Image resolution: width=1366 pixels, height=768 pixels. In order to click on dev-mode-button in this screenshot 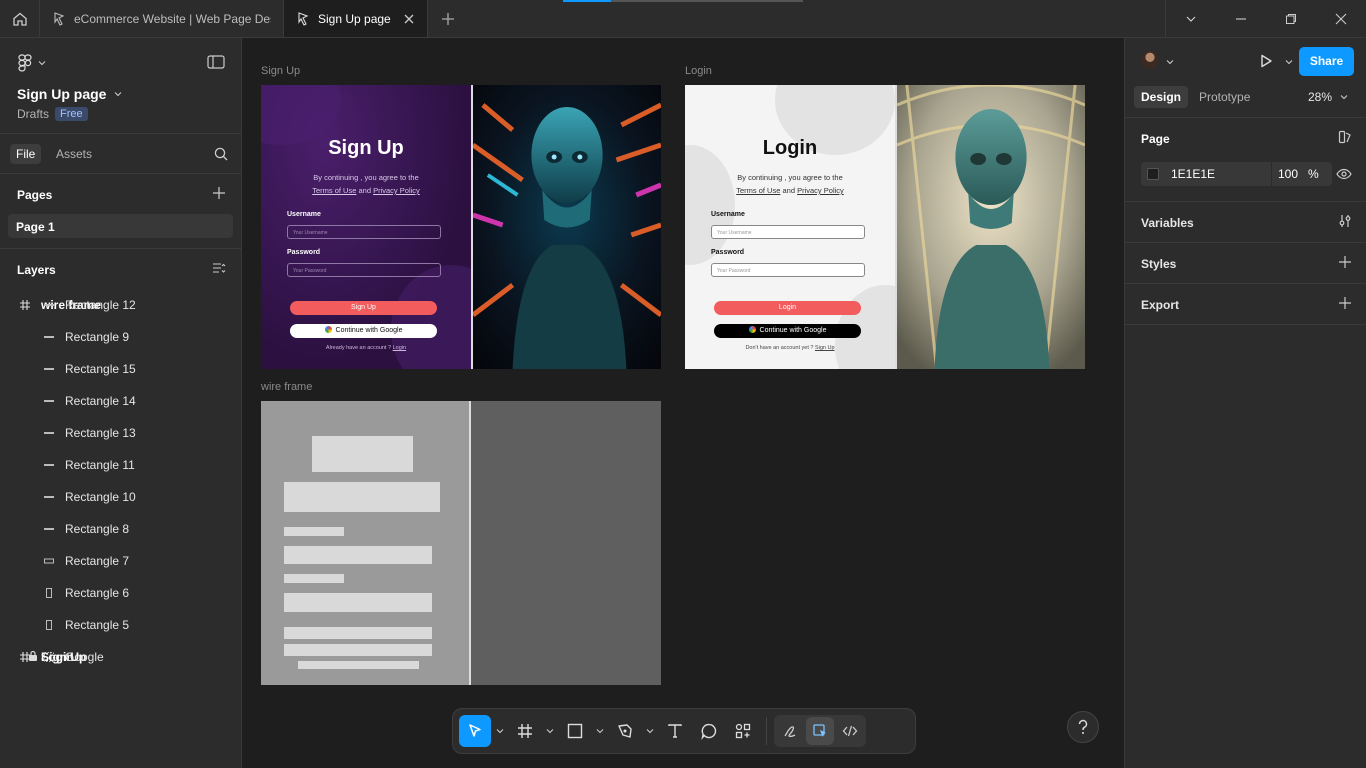, I will do `click(850, 731)`.